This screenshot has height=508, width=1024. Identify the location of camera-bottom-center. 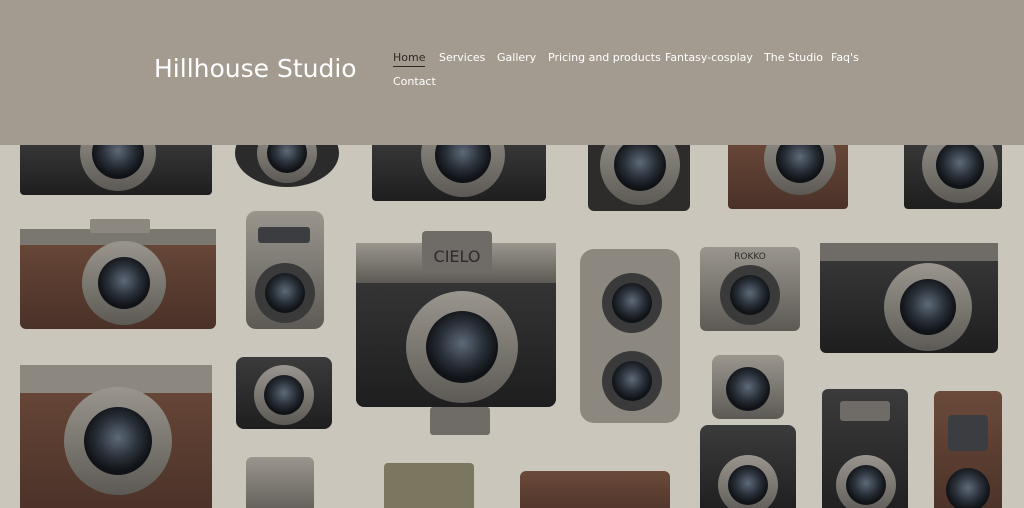
(527, 485).